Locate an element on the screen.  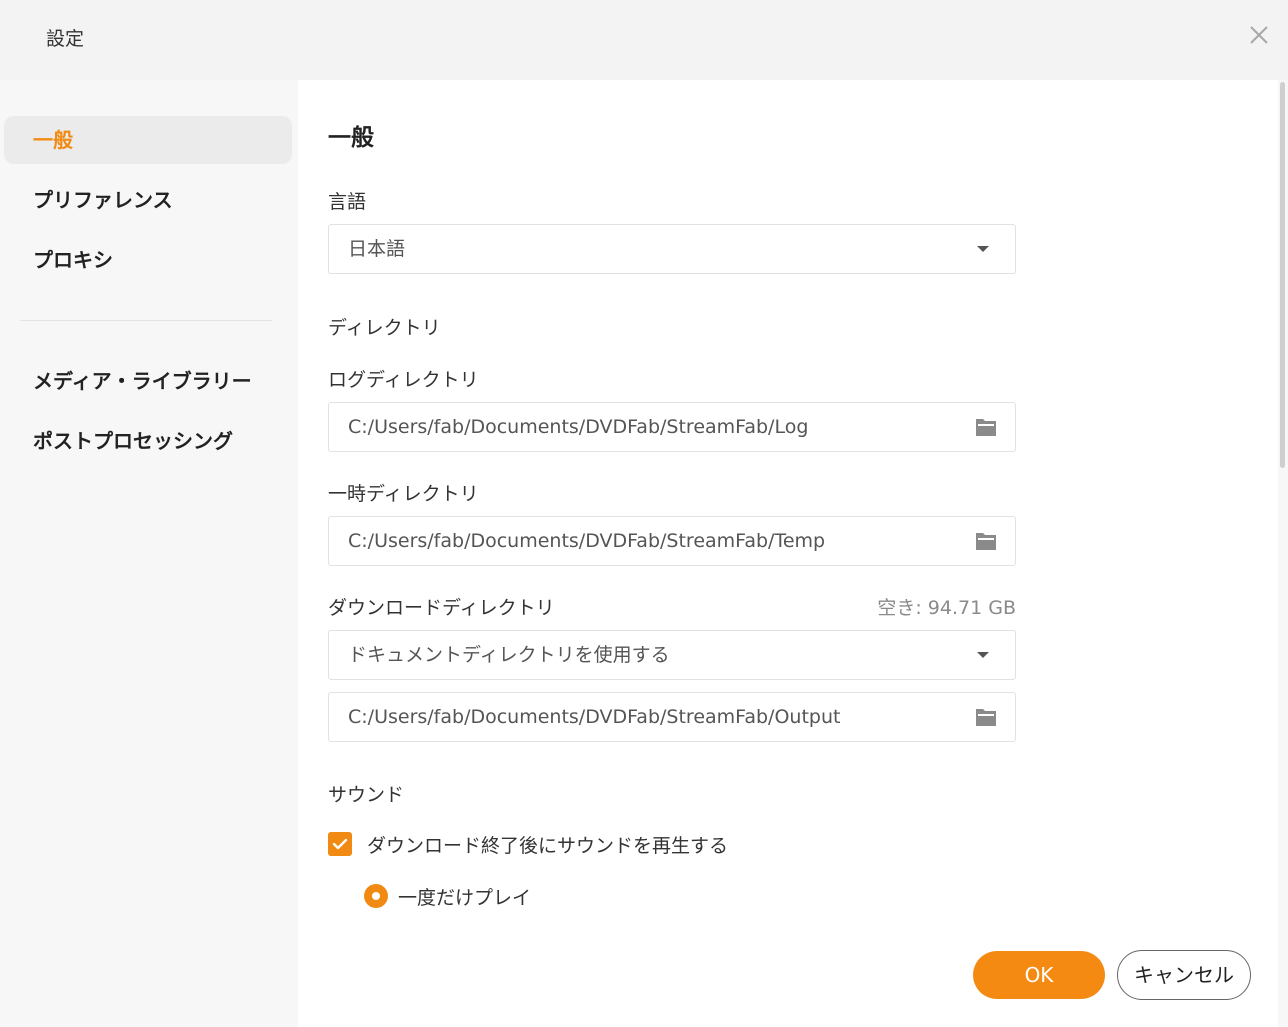
sidebar-item-proxy: プロキシ is located at coordinates (148, 260).